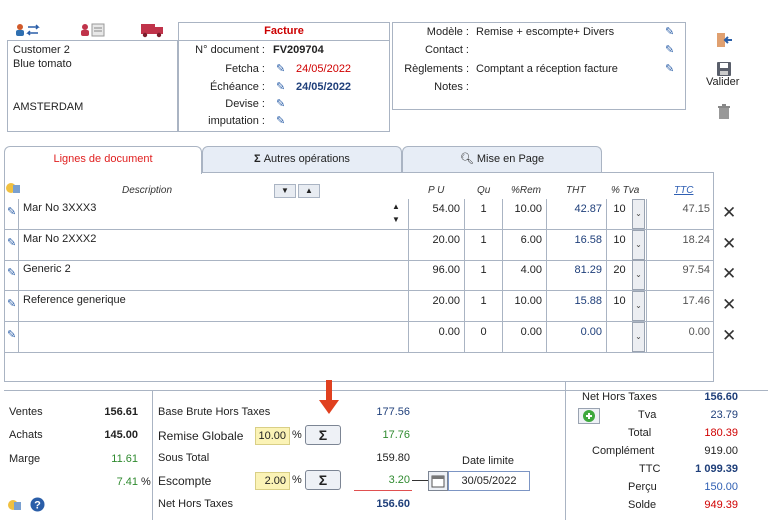  I want to click on devise-edit-icon: ✎, so click(280, 103).